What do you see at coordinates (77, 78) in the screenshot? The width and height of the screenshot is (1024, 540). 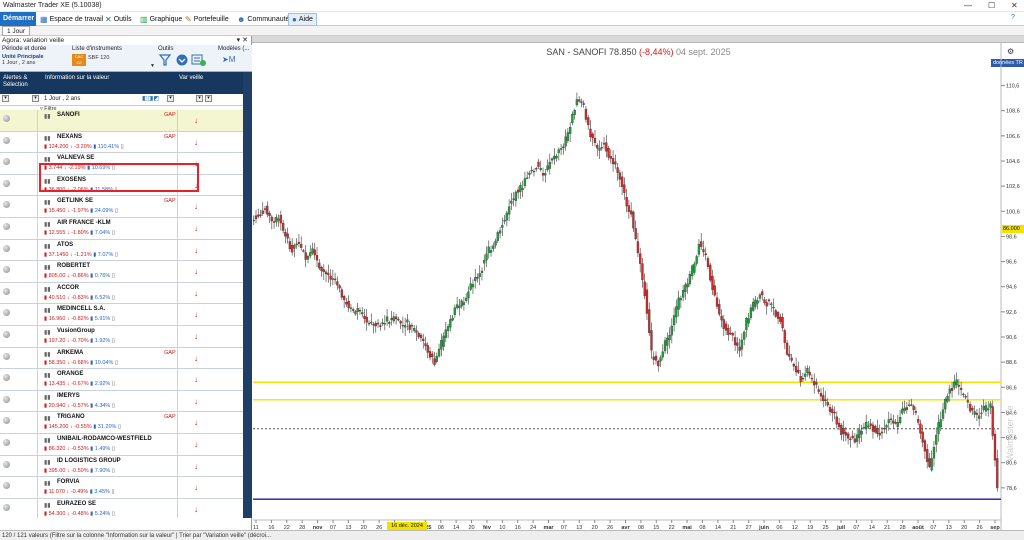 I see `col-information: Information sur la valeur` at bounding box center [77, 78].